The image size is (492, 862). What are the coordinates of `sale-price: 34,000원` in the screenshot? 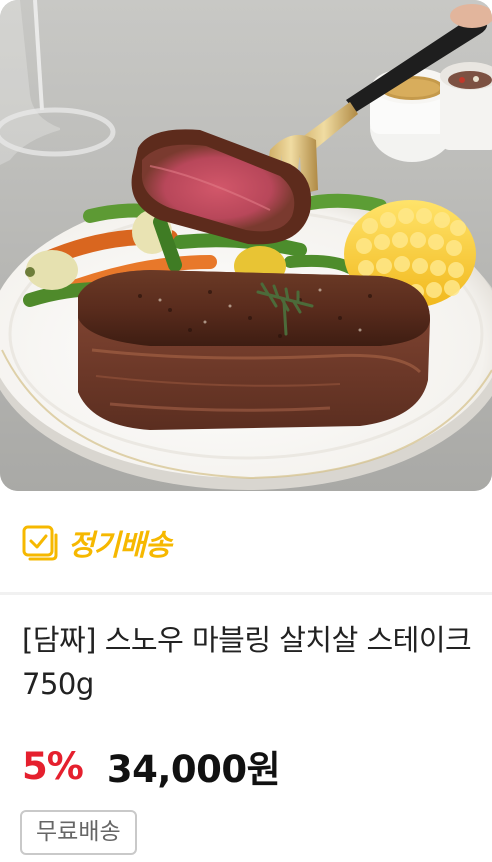 It's located at (193, 769).